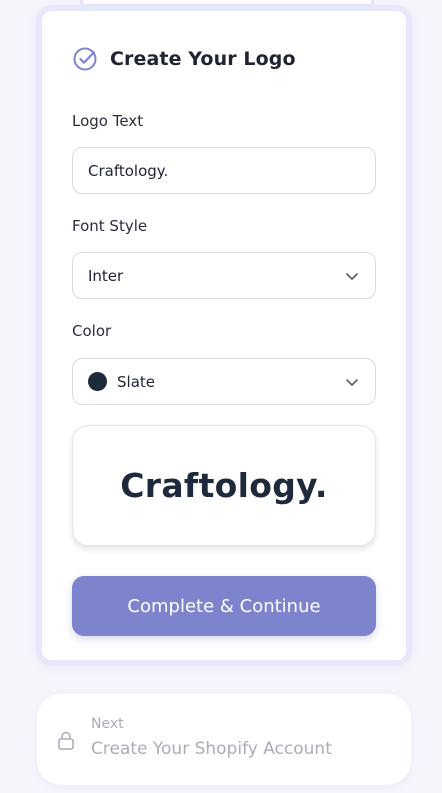 This screenshot has width=442, height=793. What do you see at coordinates (106, 275) in the screenshot?
I see `font-style-value: Inter` at bounding box center [106, 275].